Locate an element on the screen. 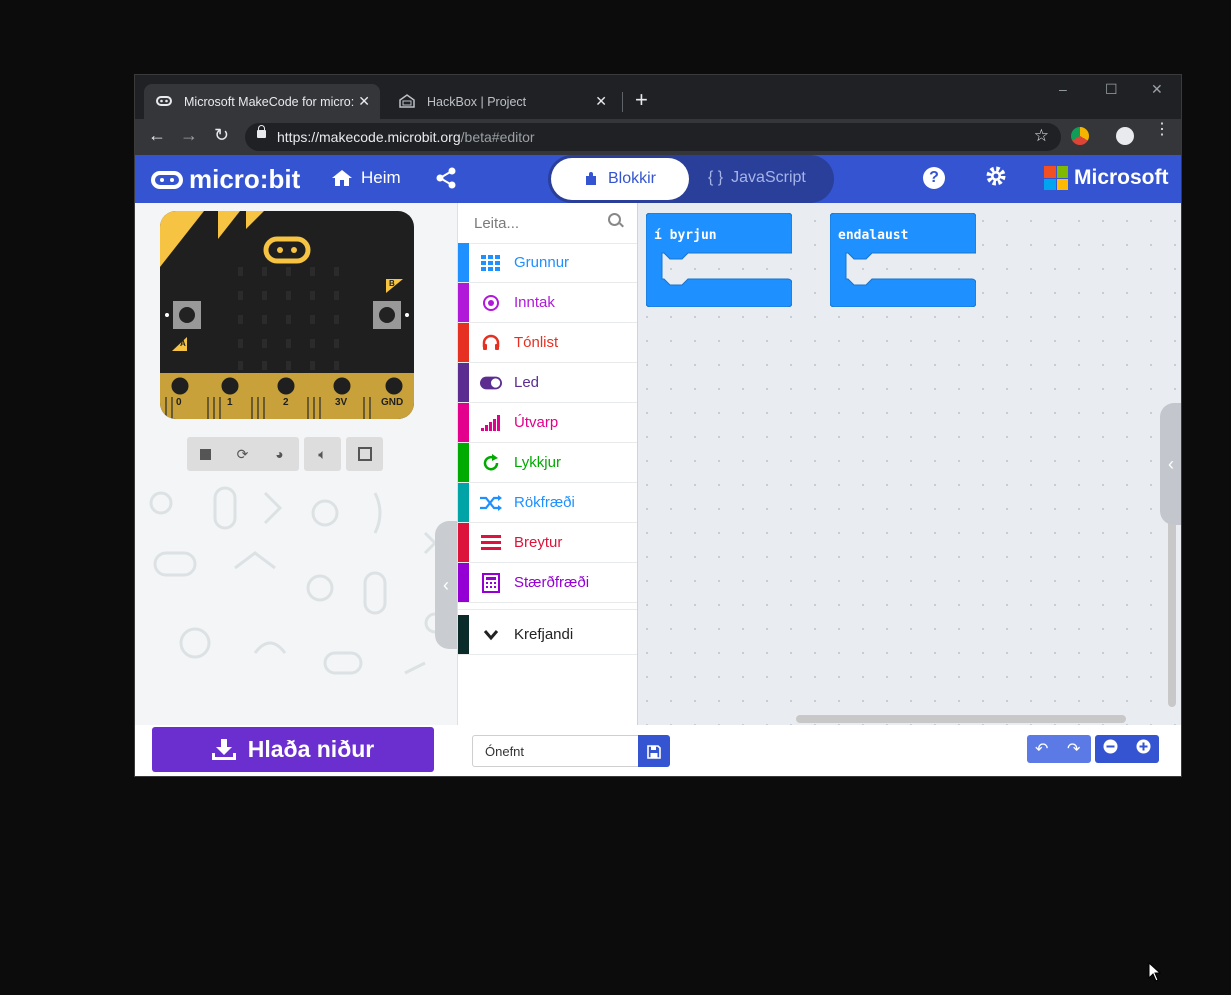 The image size is (1231, 995). stop-icon is located at coordinates (205, 454).